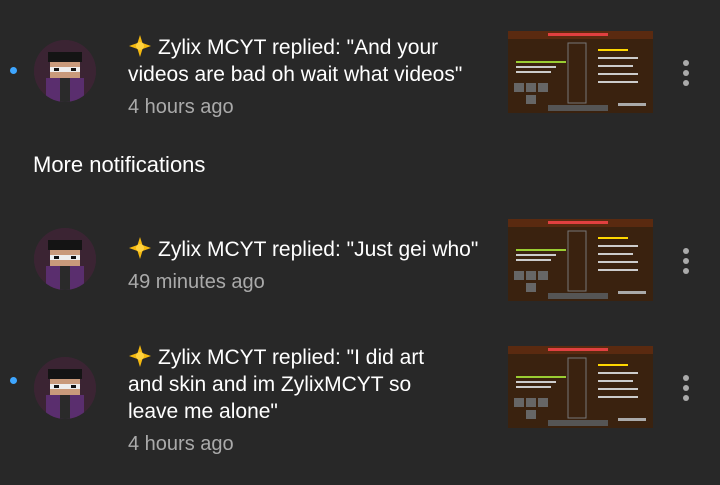 The width and height of the screenshot is (720, 485). Describe the element at coordinates (318, 249) in the screenshot. I see `notification-message-line1: Zylix MCYT replied: "Just gei who"` at that location.